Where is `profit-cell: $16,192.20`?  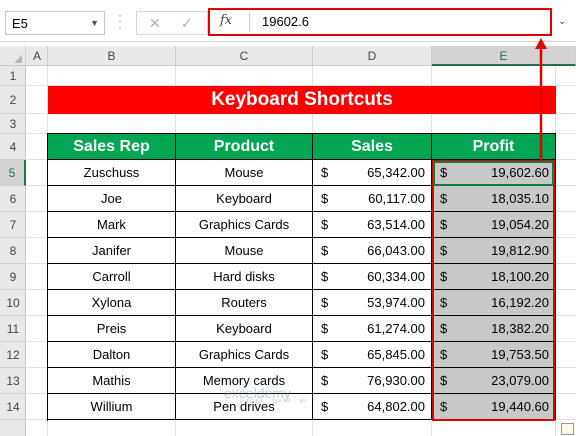 profit-cell: $16,192.20 is located at coordinates (494, 303).